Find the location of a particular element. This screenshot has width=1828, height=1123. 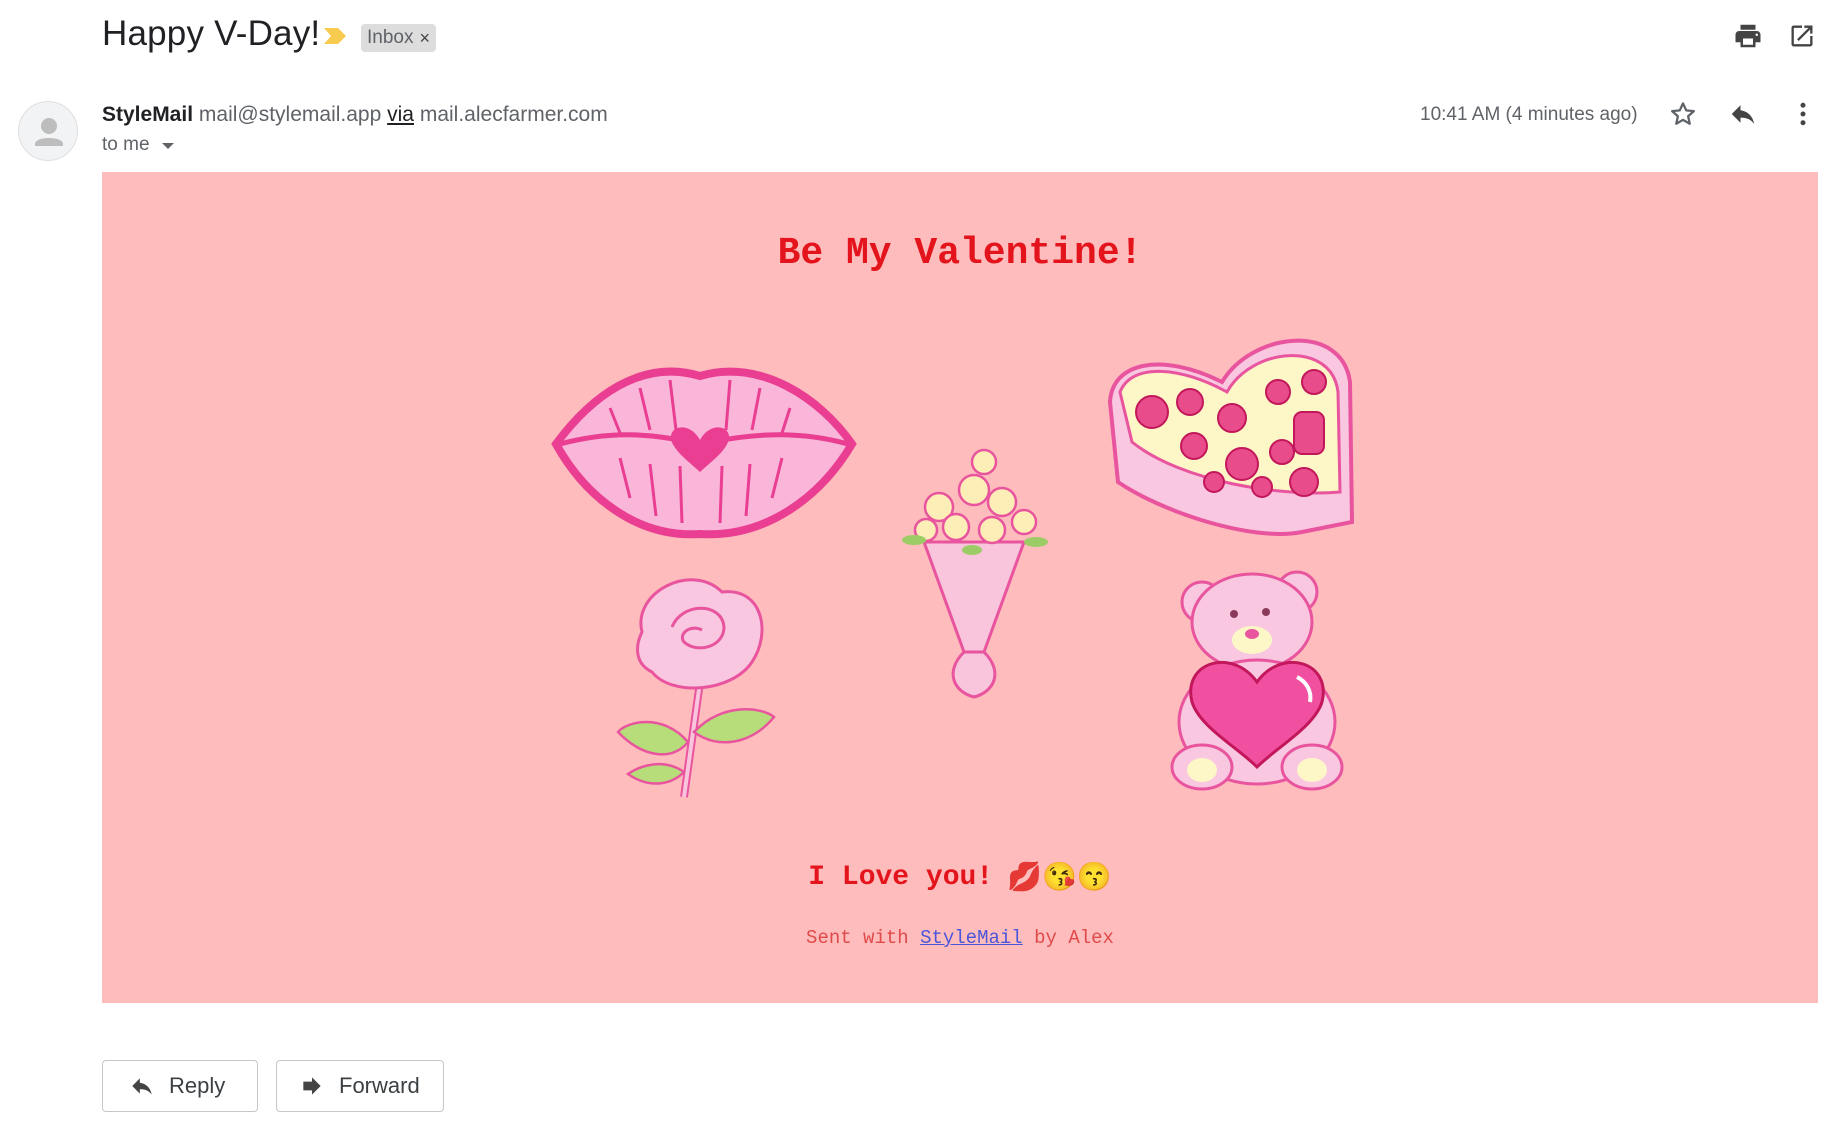

pink-rose-illustration is located at coordinates (696, 688).